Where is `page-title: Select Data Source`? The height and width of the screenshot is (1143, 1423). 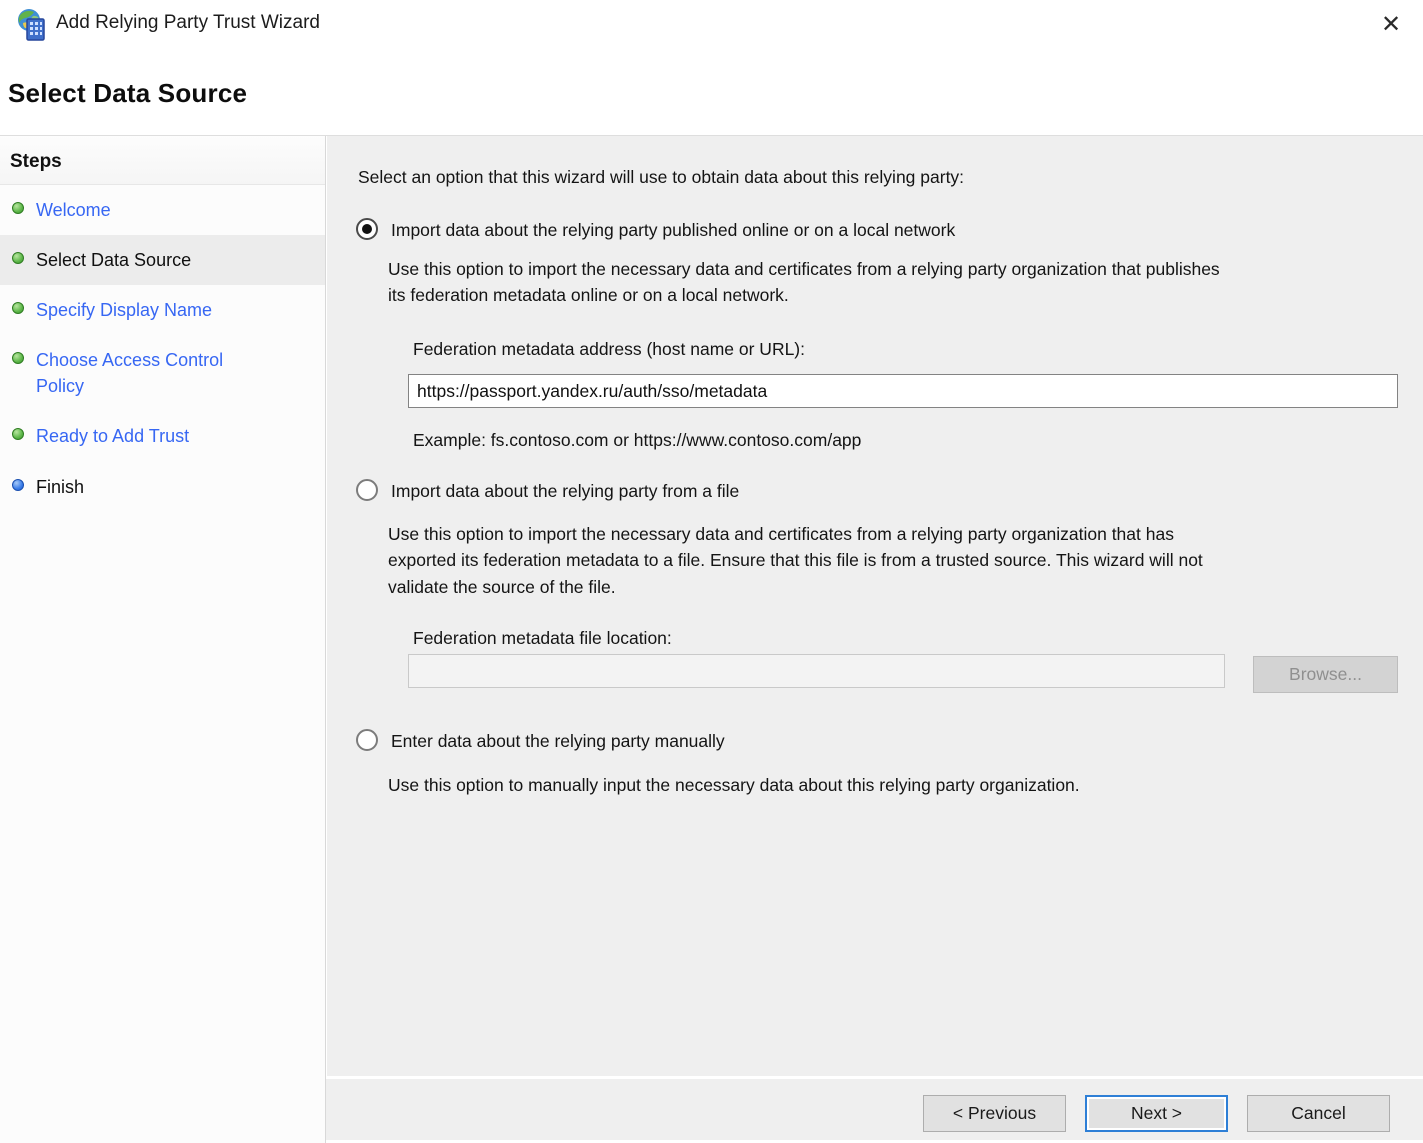
page-title: Select Data Source is located at coordinates (128, 93).